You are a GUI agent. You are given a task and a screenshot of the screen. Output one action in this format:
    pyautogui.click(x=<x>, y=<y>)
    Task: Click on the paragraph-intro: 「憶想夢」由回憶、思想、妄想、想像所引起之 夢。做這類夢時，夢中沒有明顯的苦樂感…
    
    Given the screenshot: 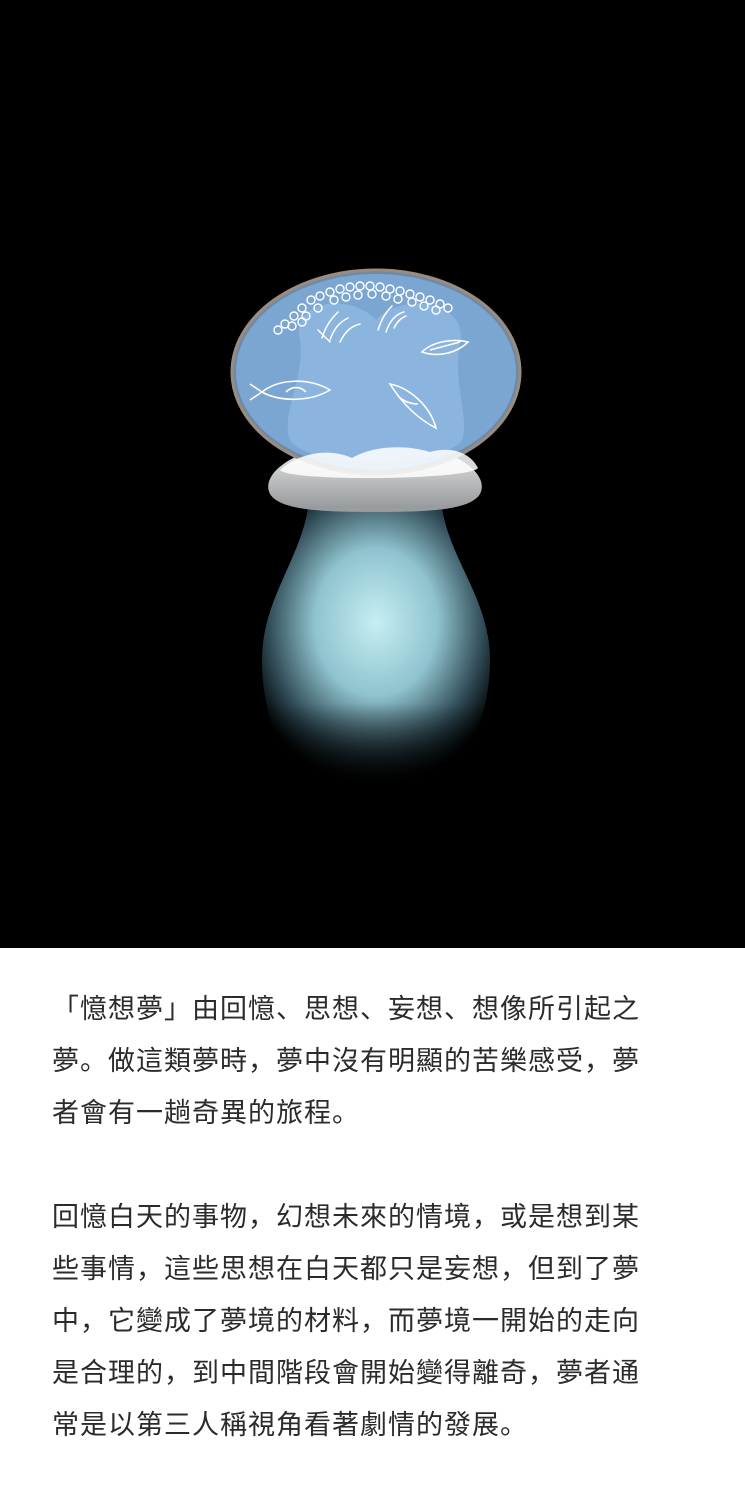 What is the action you would take?
    pyautogui.click(x=377, y=1062)
    